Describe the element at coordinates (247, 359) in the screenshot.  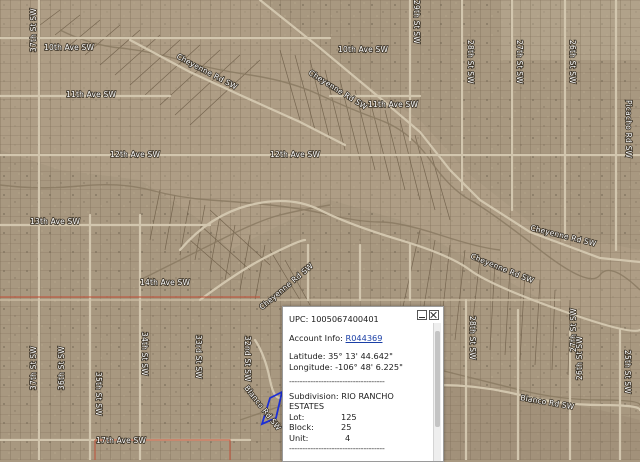
I see `road-label-32nd-st: 32nd St SW` at that location.